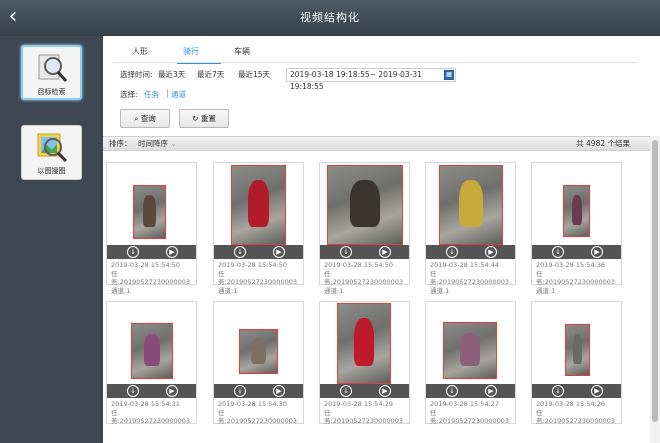  I want to click on magnifier-icon, so click(53, 68).